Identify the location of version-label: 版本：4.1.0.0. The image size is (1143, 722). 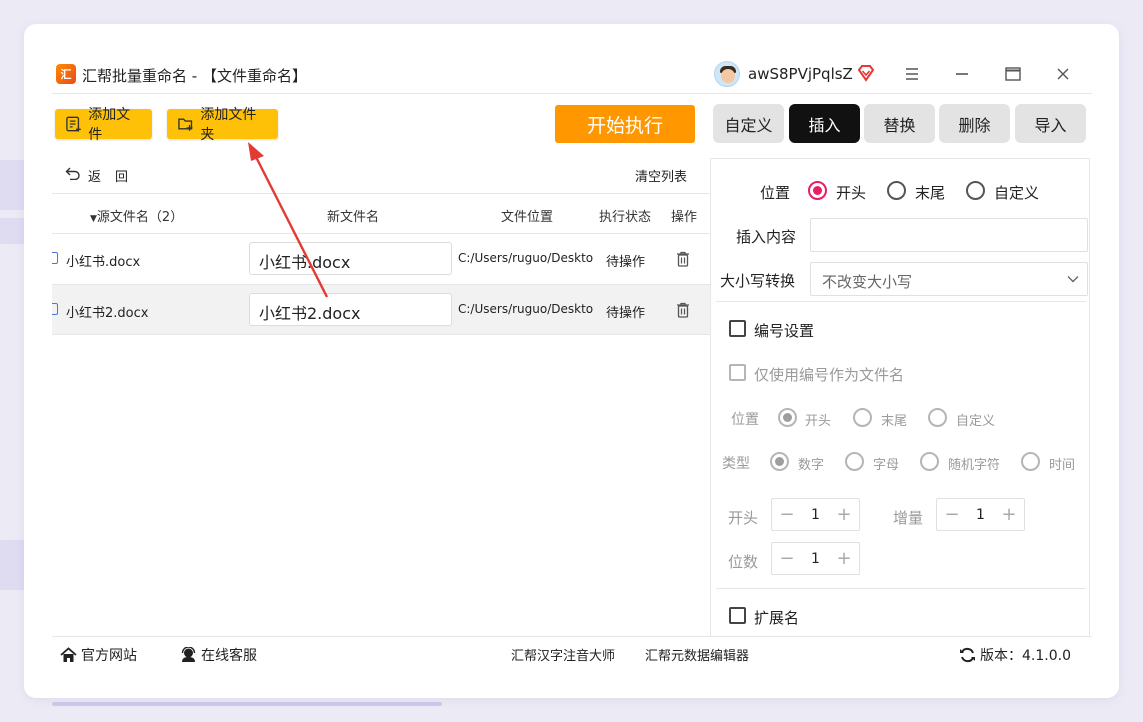
(1025, 656).